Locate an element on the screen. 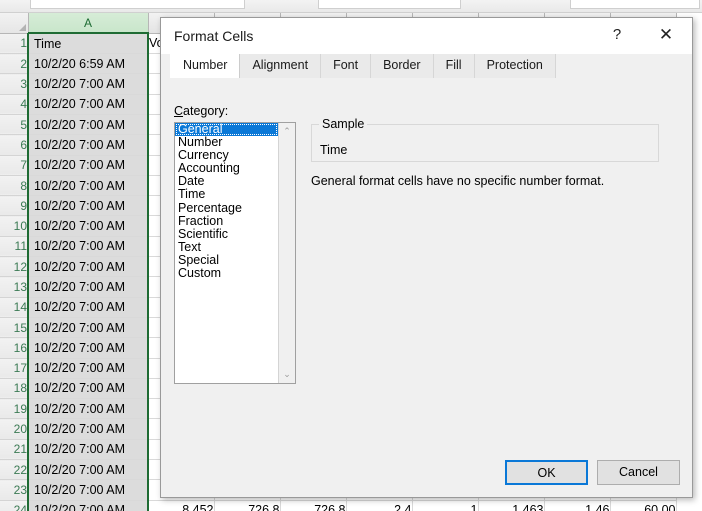 The height and width of the screenshot is (511, 702). category-label-accel: C is located at coordinates (179, 111).